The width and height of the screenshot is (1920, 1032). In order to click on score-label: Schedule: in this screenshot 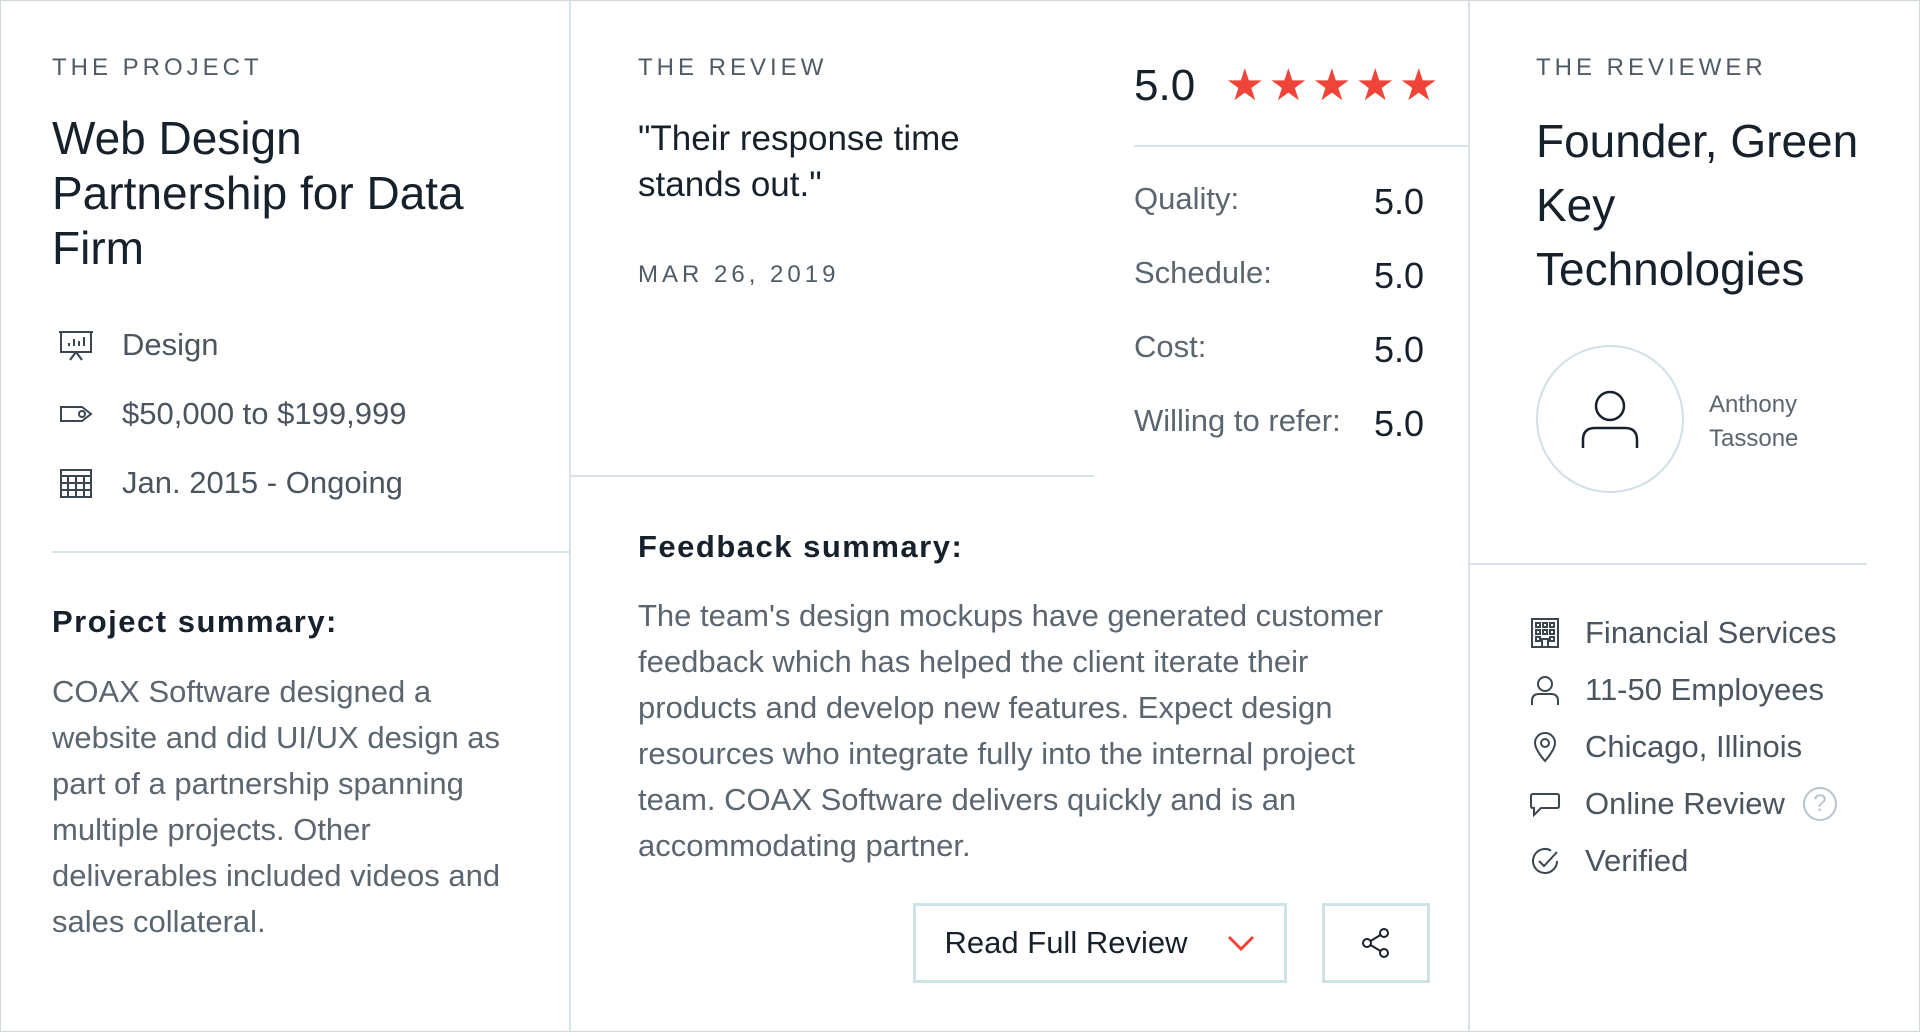, I will do `click(1203, 272)`.